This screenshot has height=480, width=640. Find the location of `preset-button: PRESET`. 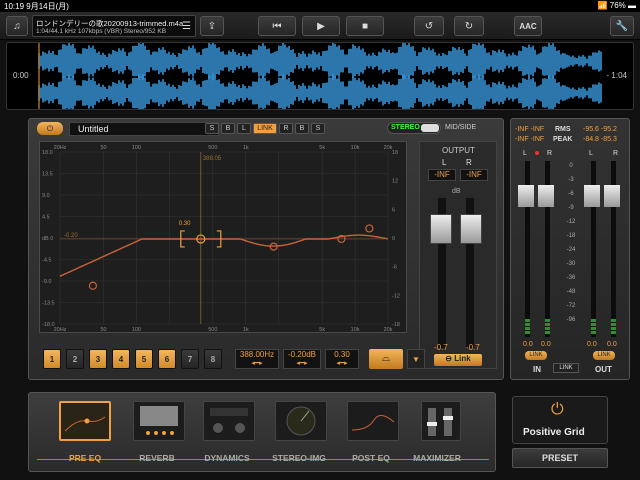

preset-button: PRESET is located at coordinates (560, 458).